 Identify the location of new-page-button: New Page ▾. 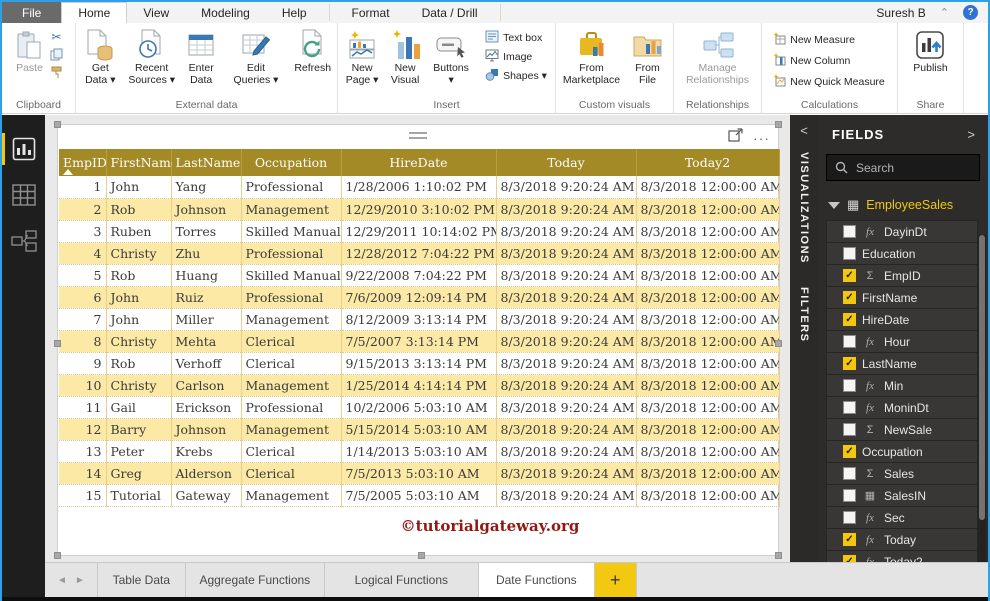
(362, 57).